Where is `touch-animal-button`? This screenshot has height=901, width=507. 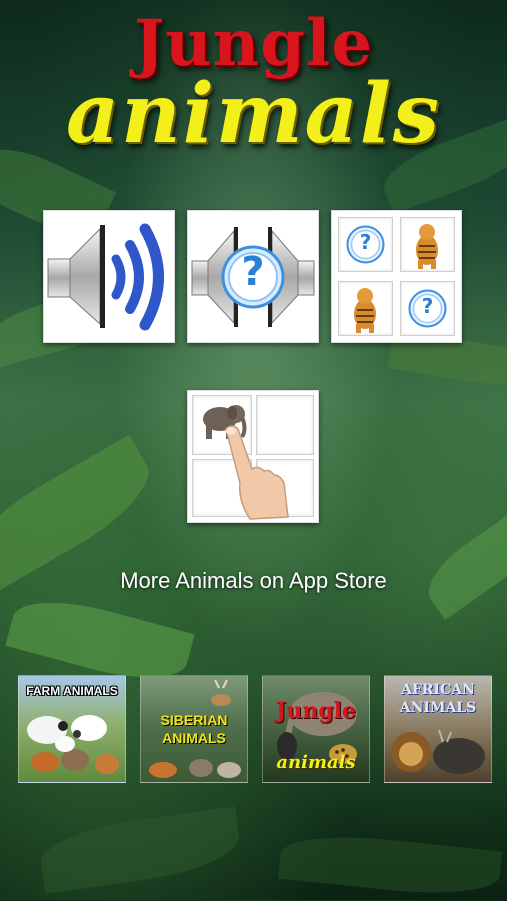 touch-animal-button is located at coordinates (253, 456).